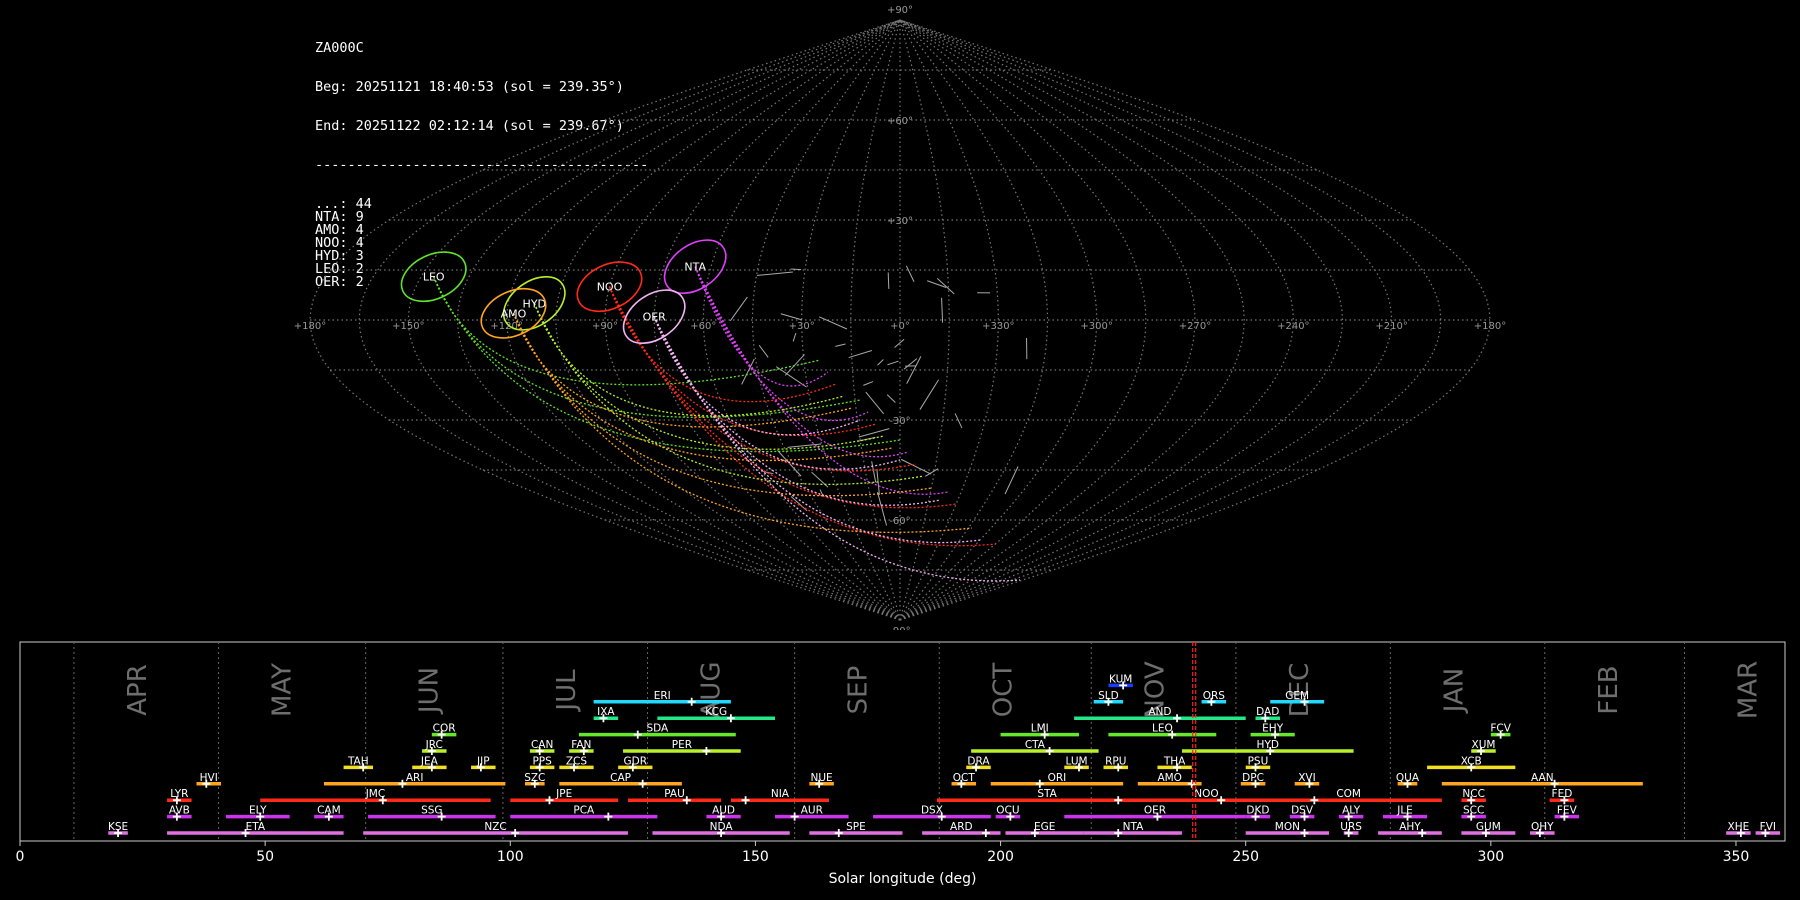 The height and width of the screenshot is (900, 1800). I want to click on shower-label: DKD, so click(1257, 811).